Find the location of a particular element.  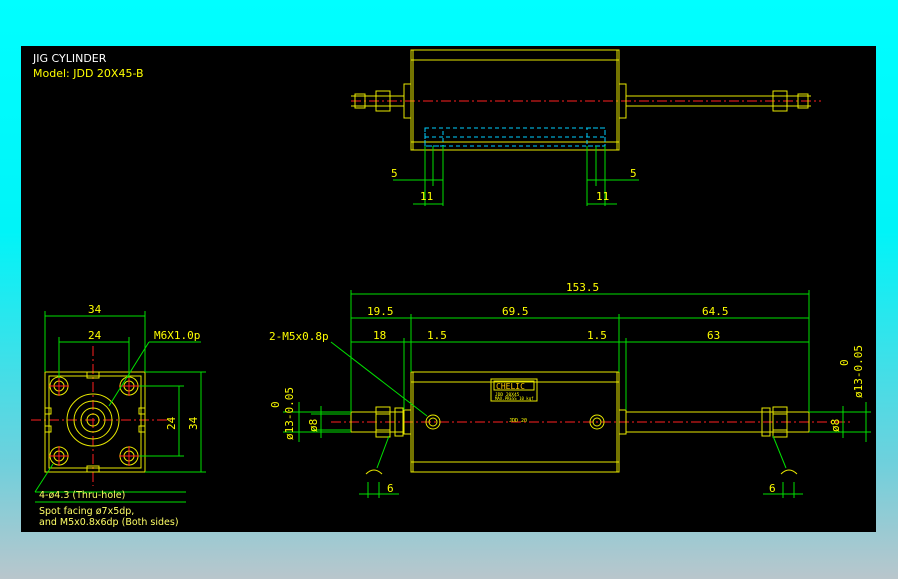

end-dim-24: 24 is located at coordinates (95, 335).